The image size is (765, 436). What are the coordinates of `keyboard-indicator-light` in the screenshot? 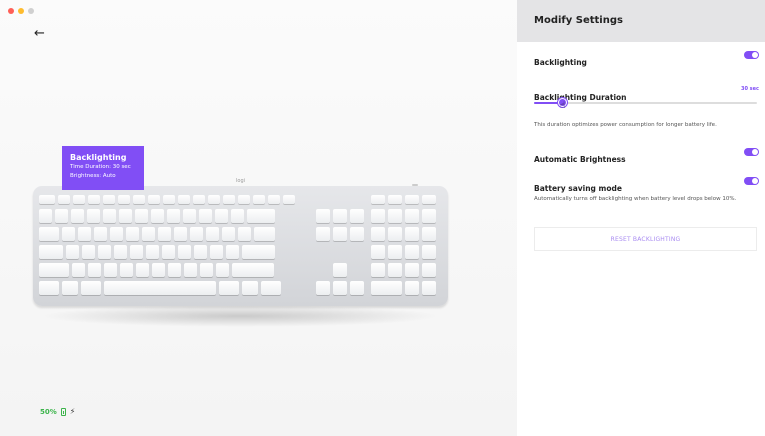 It's located at (415, 185).